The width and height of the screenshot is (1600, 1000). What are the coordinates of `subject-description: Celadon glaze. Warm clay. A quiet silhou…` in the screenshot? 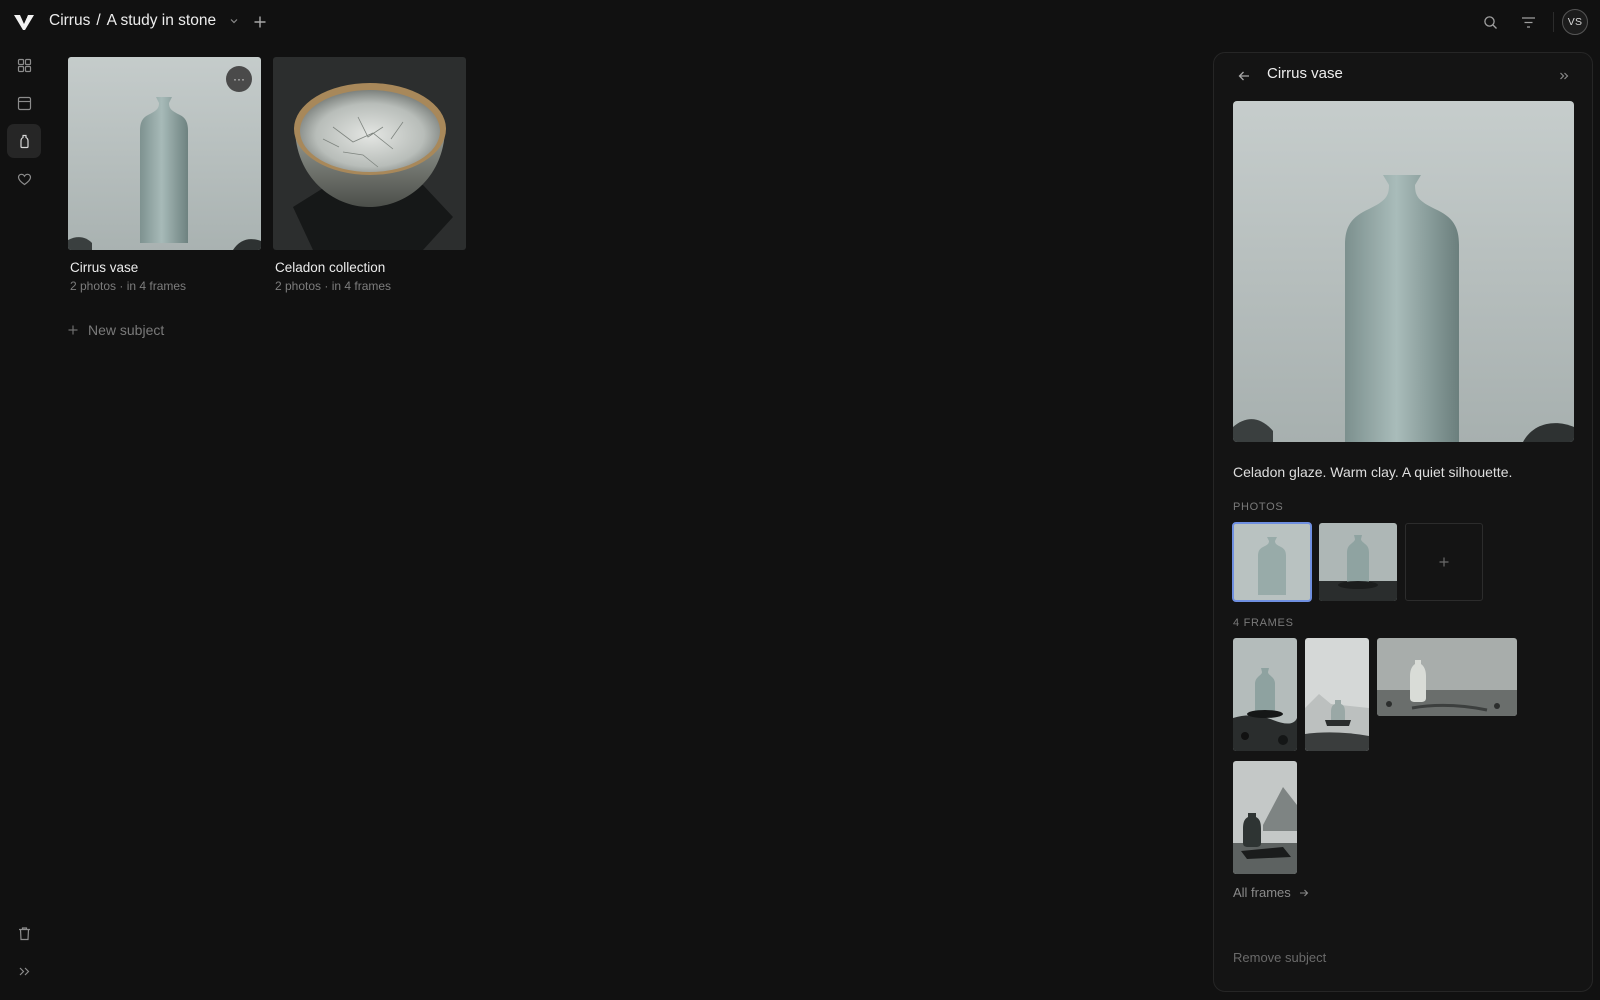 It's located at (1373, 472).